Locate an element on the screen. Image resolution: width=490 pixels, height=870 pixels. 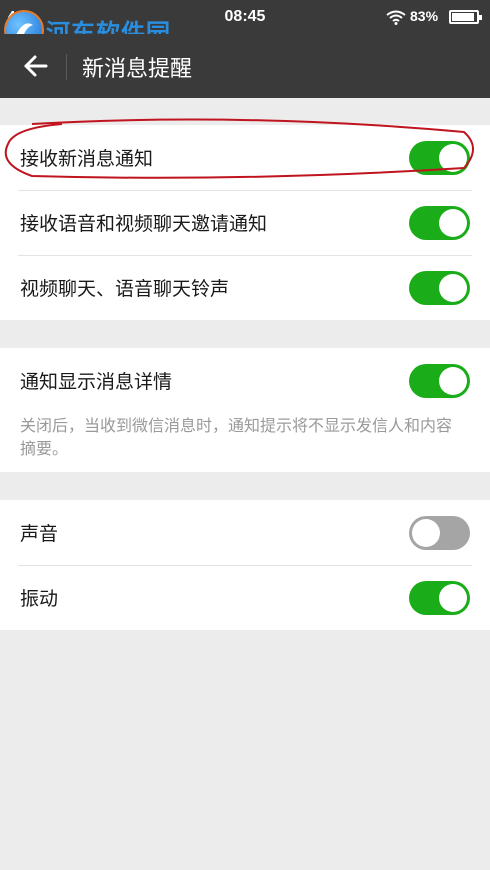
toggle-sound is located at coordinates (439, 533).